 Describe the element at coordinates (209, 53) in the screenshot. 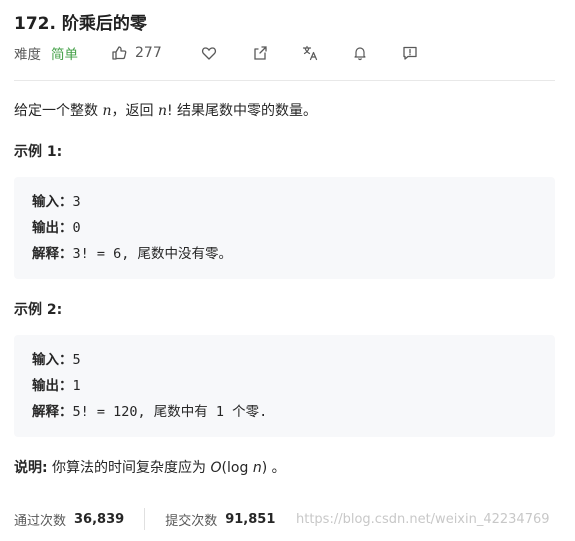

I see `heart-icon` at that location.